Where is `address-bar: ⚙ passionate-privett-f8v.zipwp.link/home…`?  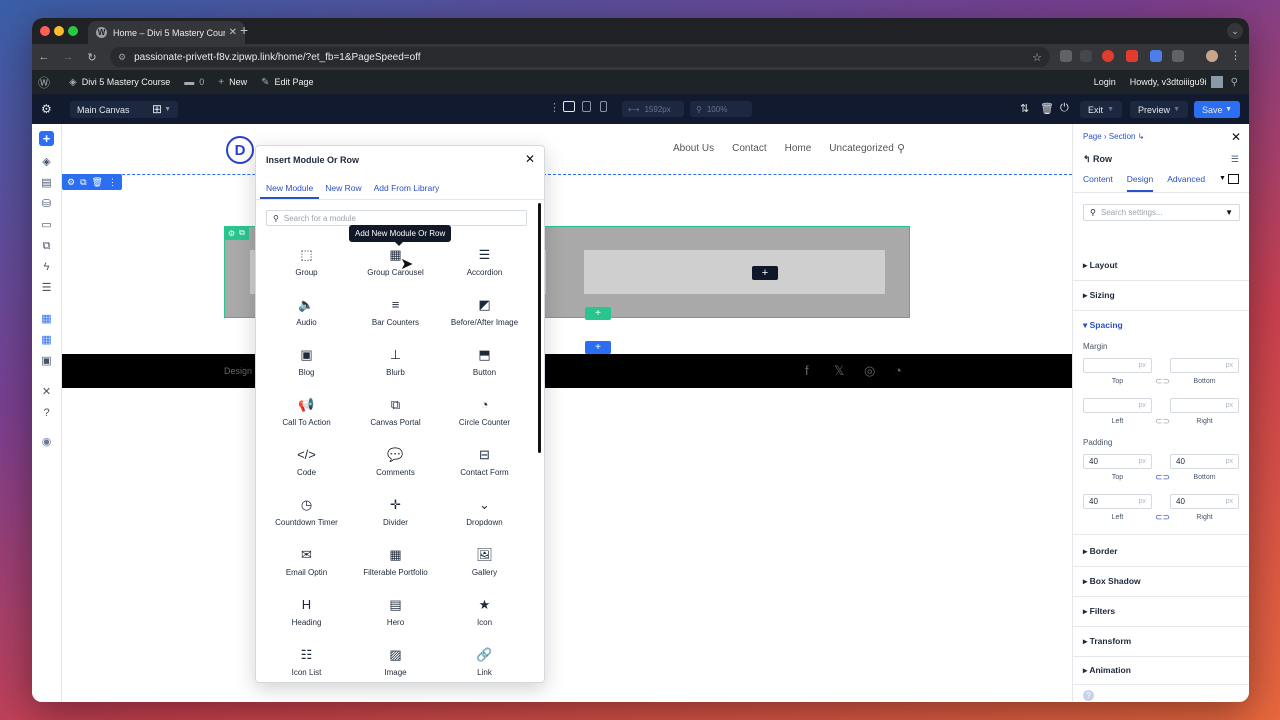
address-bar: ⚙ passionate-privett-f8v.zipwp.link/home… is located at coordinates (580, 57).